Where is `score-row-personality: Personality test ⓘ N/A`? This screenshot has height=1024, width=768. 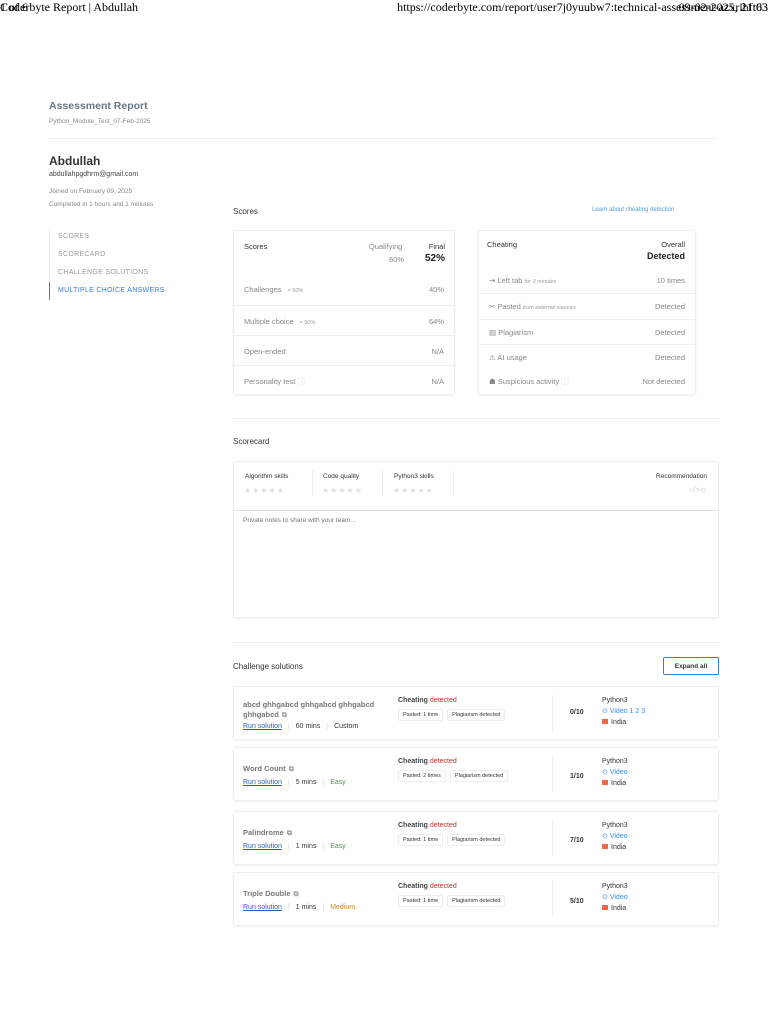
score-row-personality: Personality test ⓘ N/A is located at coordinates (344, 380).